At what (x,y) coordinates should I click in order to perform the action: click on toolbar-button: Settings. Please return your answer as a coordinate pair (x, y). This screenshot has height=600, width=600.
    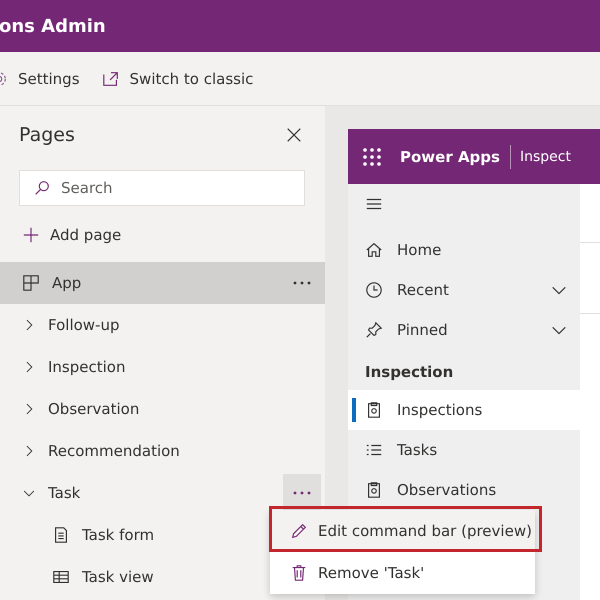
    Looking at the image, I should click on (40, 79).